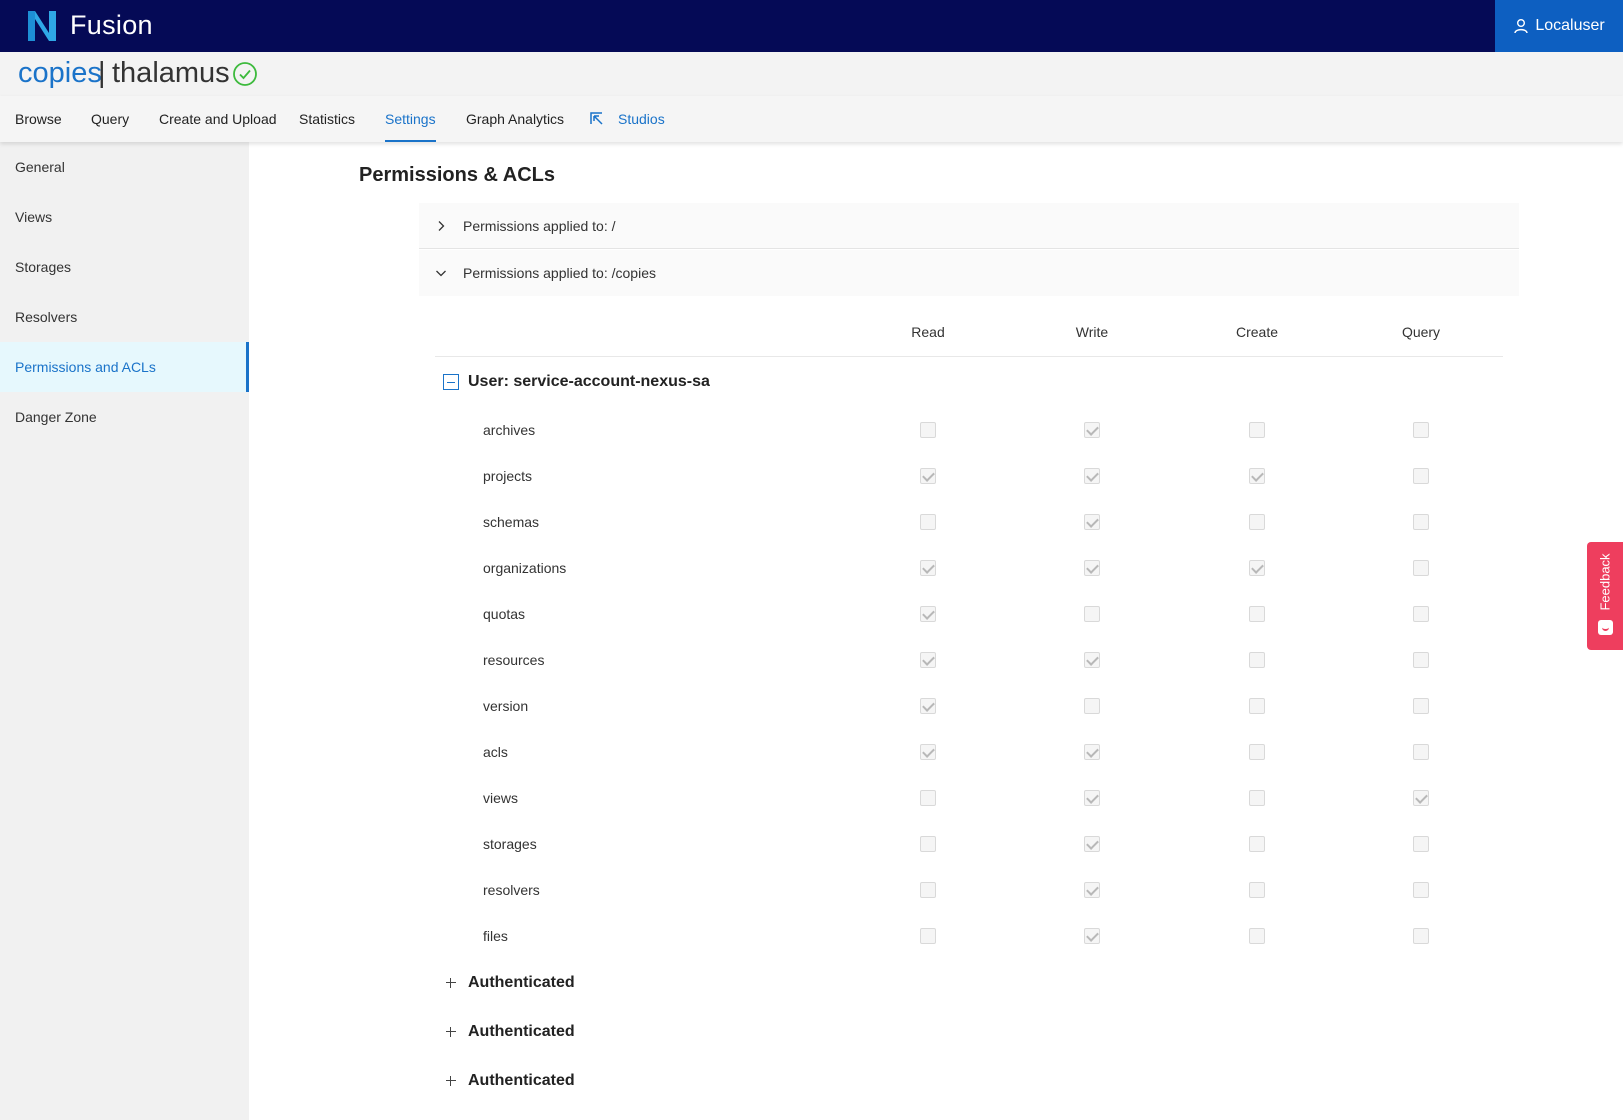 The height and width of the screenshot is (1120, 1623). What do you see at coordinates (327, 119) in the screenshot?
I see `tab-statistics: Statistics` at bounding box center [327, 119].